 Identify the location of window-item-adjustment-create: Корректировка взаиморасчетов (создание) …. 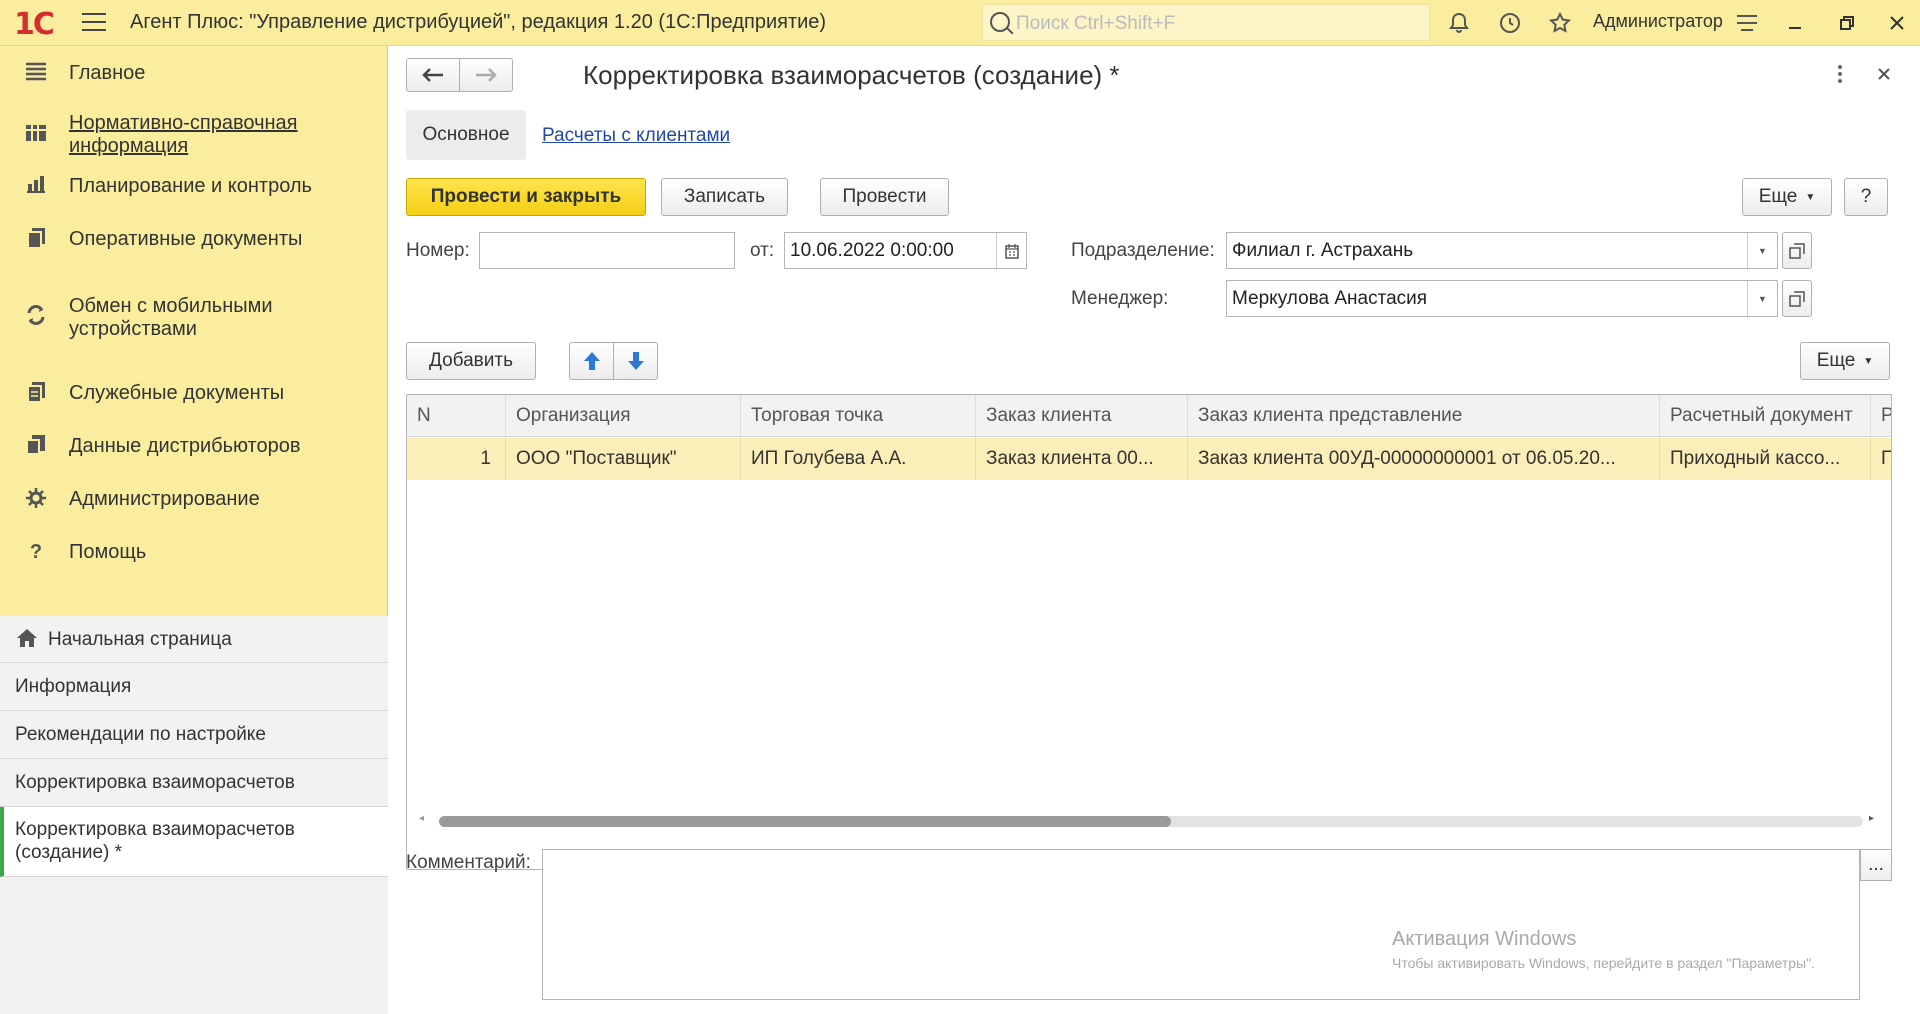
(194, 842).